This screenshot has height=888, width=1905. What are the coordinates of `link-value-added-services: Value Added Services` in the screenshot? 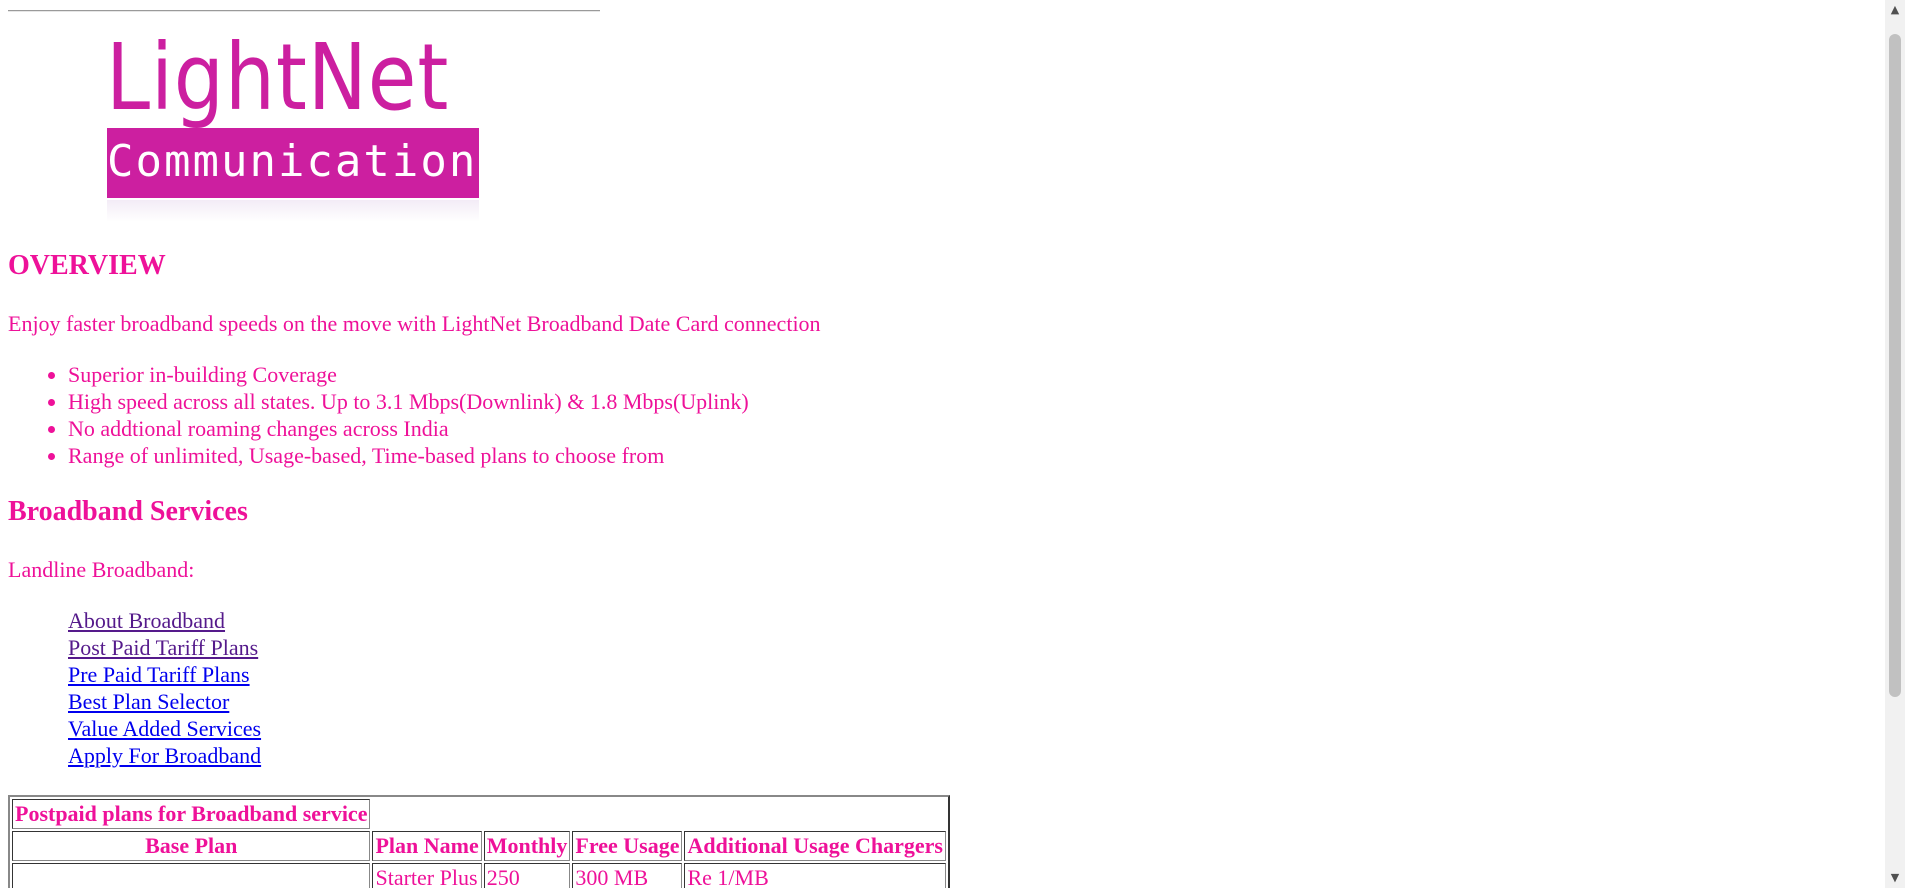 It's located at (164, 728).